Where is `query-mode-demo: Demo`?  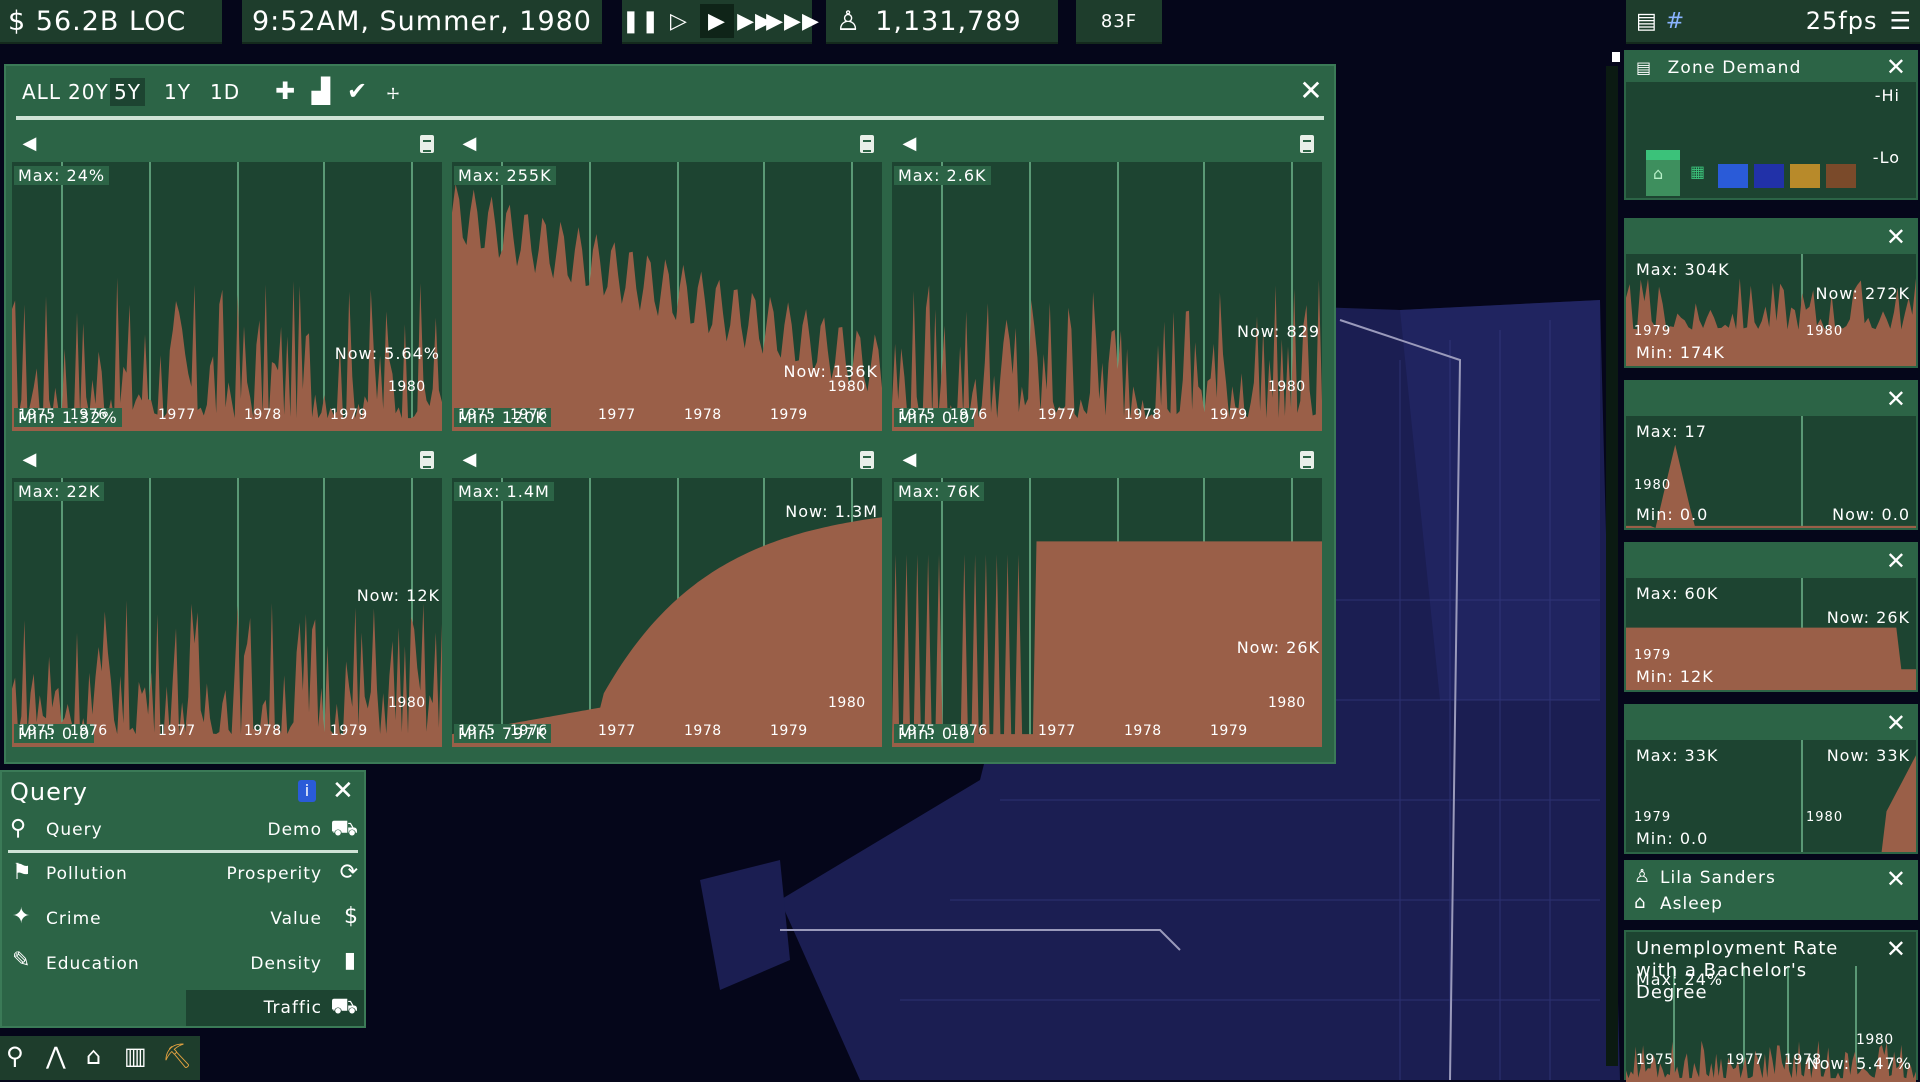 query-mode-demo: Demo is located at coordinates (294, 830).